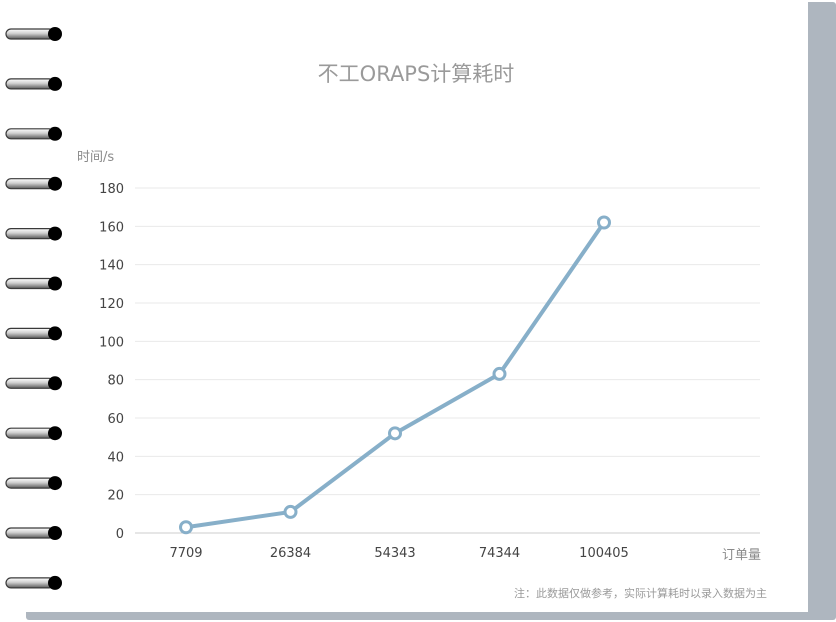  What do you see at coordinates (115, 381) in the screenshot?
I see `y-tick-label: 80` at bounding box center [115, 381].